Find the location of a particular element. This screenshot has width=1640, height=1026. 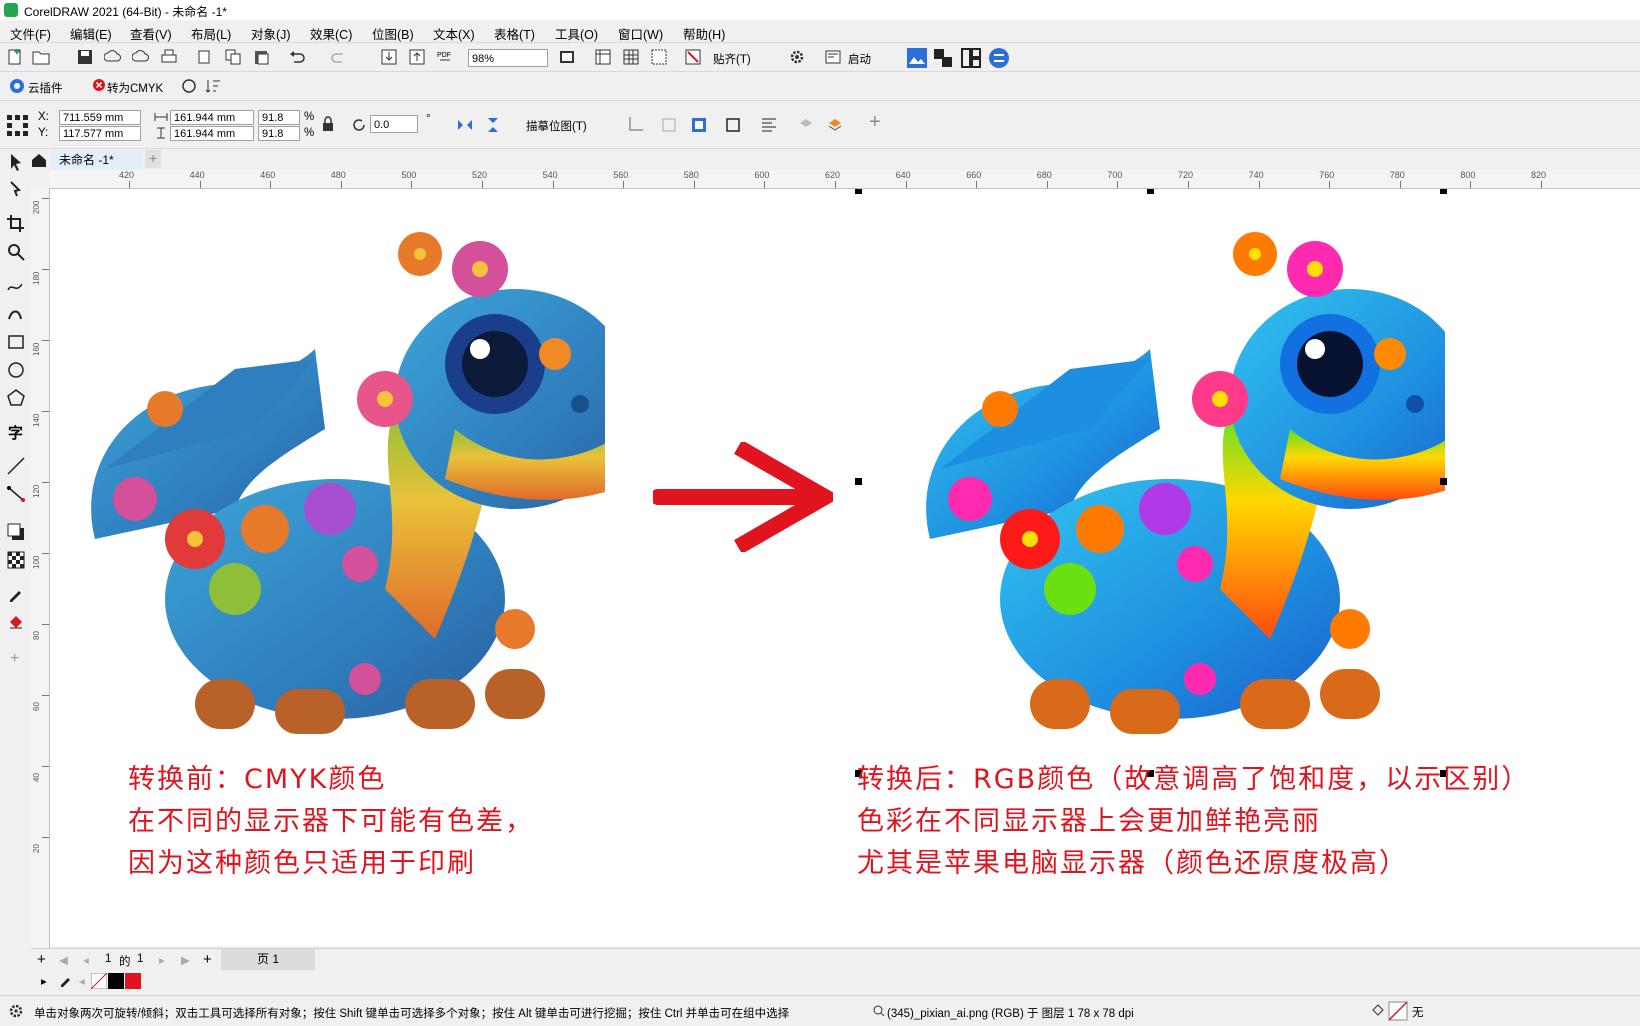

add-page-after-button: + is located at coordinates (207, 959).